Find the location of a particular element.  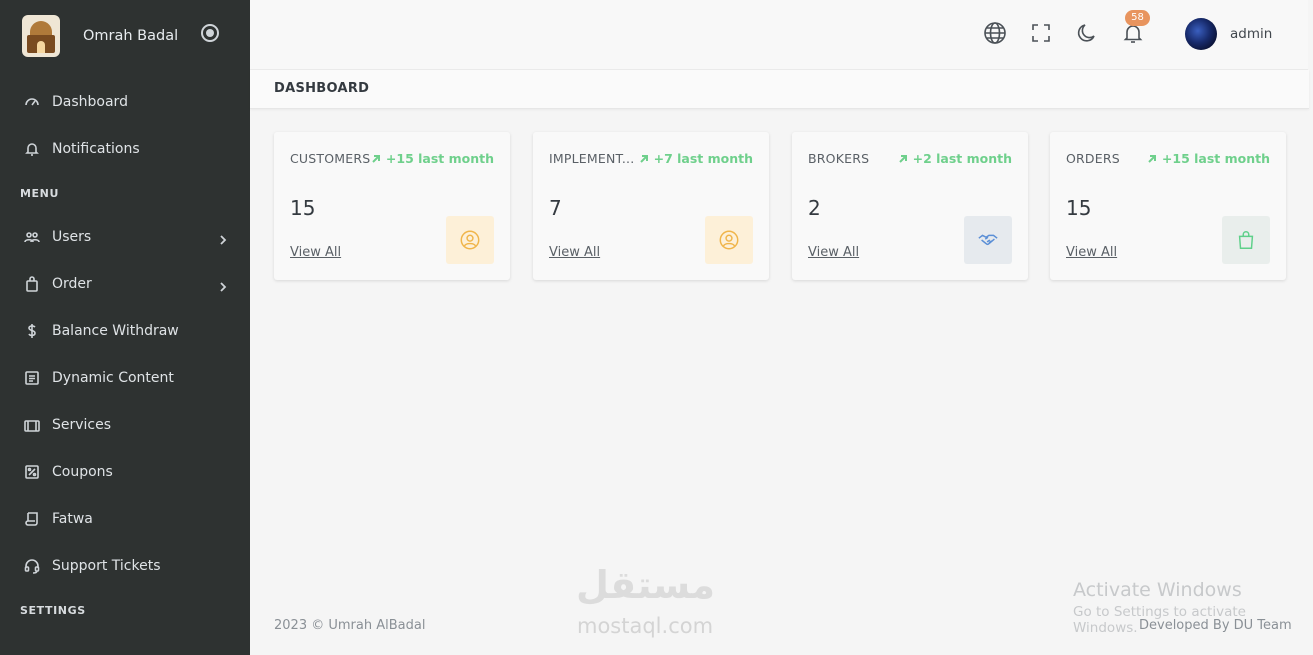

moon-icon is located at coordinates (1087, 33).